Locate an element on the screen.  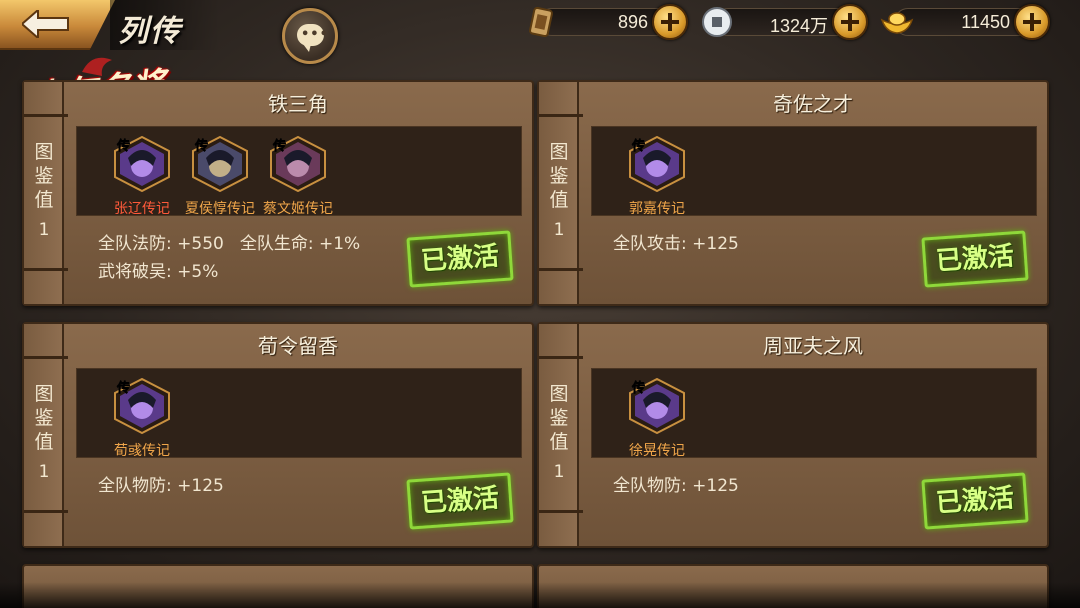
page-title: 列传 is located at coordinates (150, 31).